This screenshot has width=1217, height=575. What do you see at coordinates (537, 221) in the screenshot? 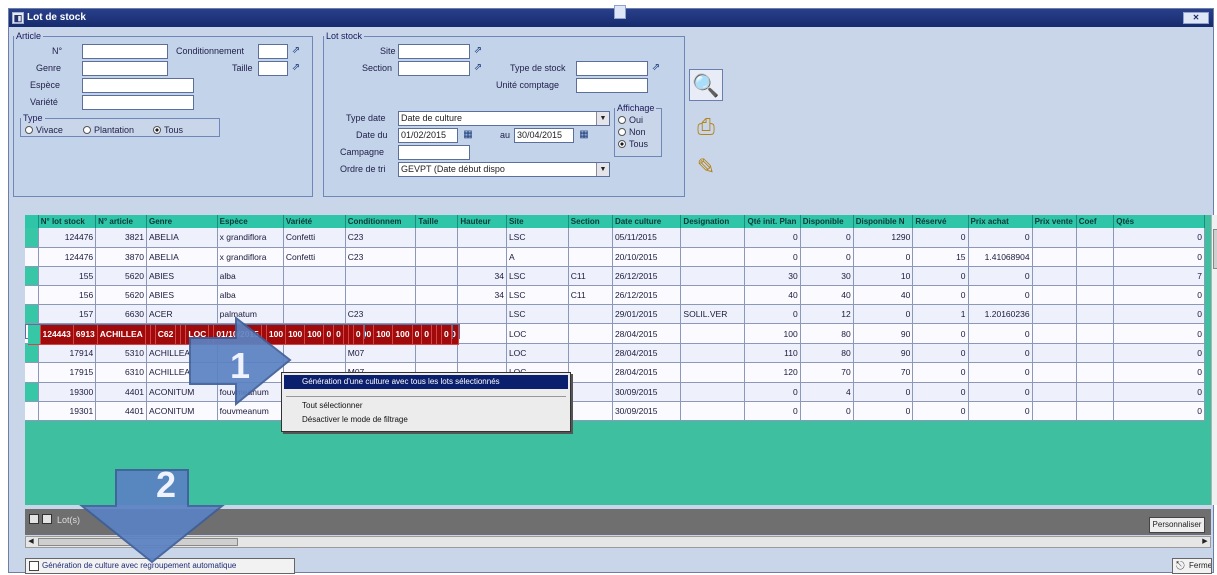
I see `column-header: Site` at bounding box center [537, 221].